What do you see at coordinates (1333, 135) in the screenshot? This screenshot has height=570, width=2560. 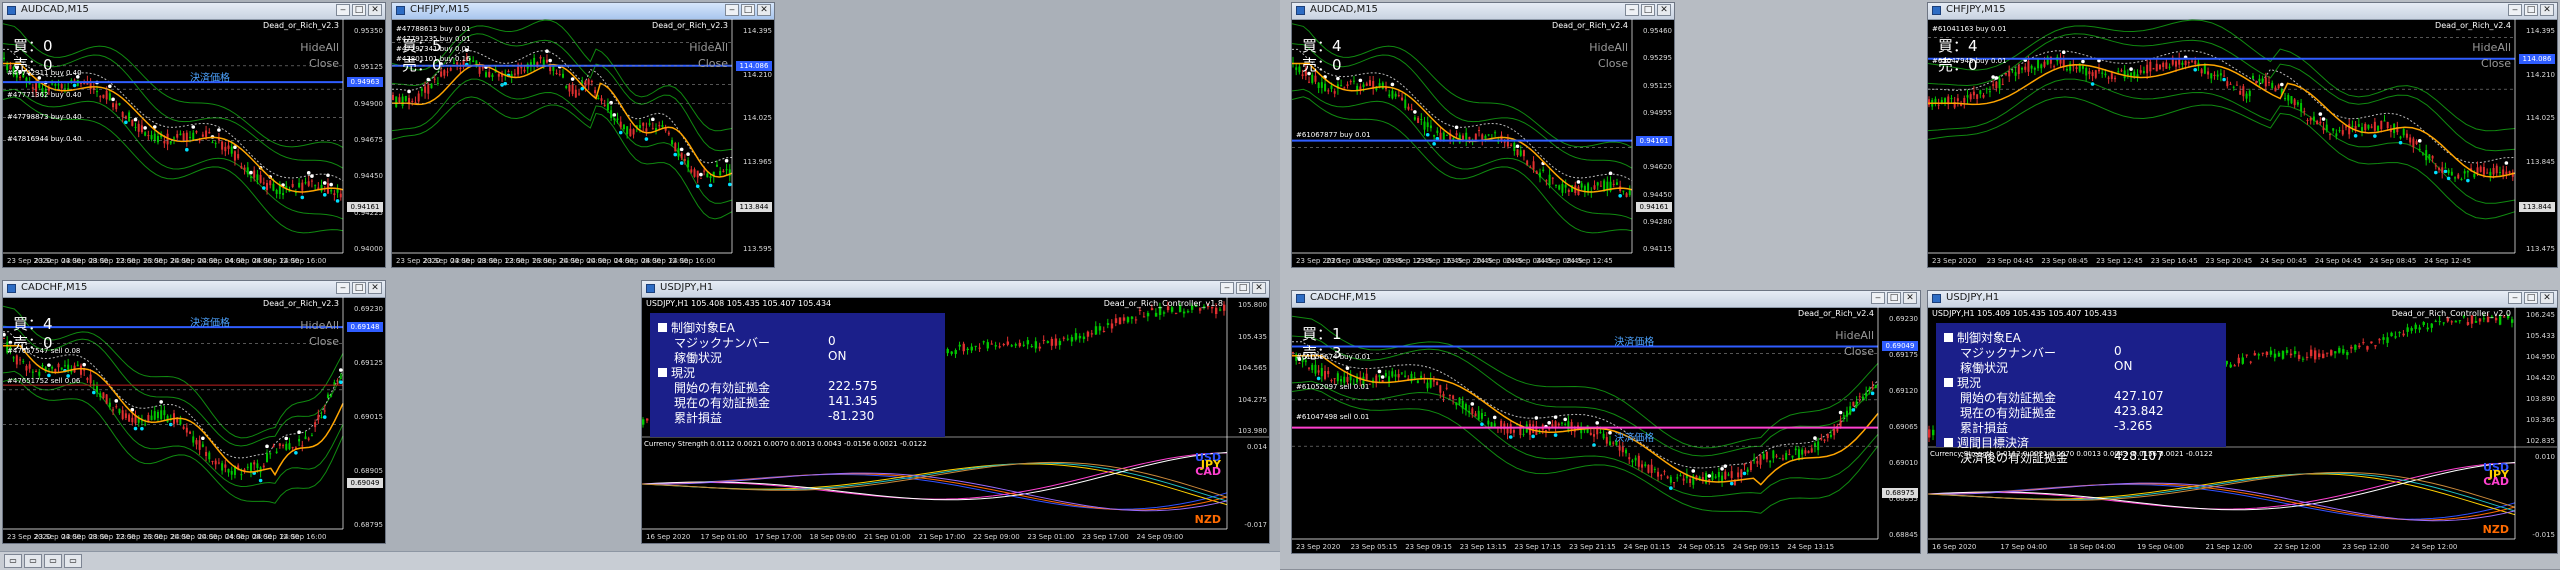 I see `order-label: #61067877 buy 0.01` at bounding box center [1333, 135].